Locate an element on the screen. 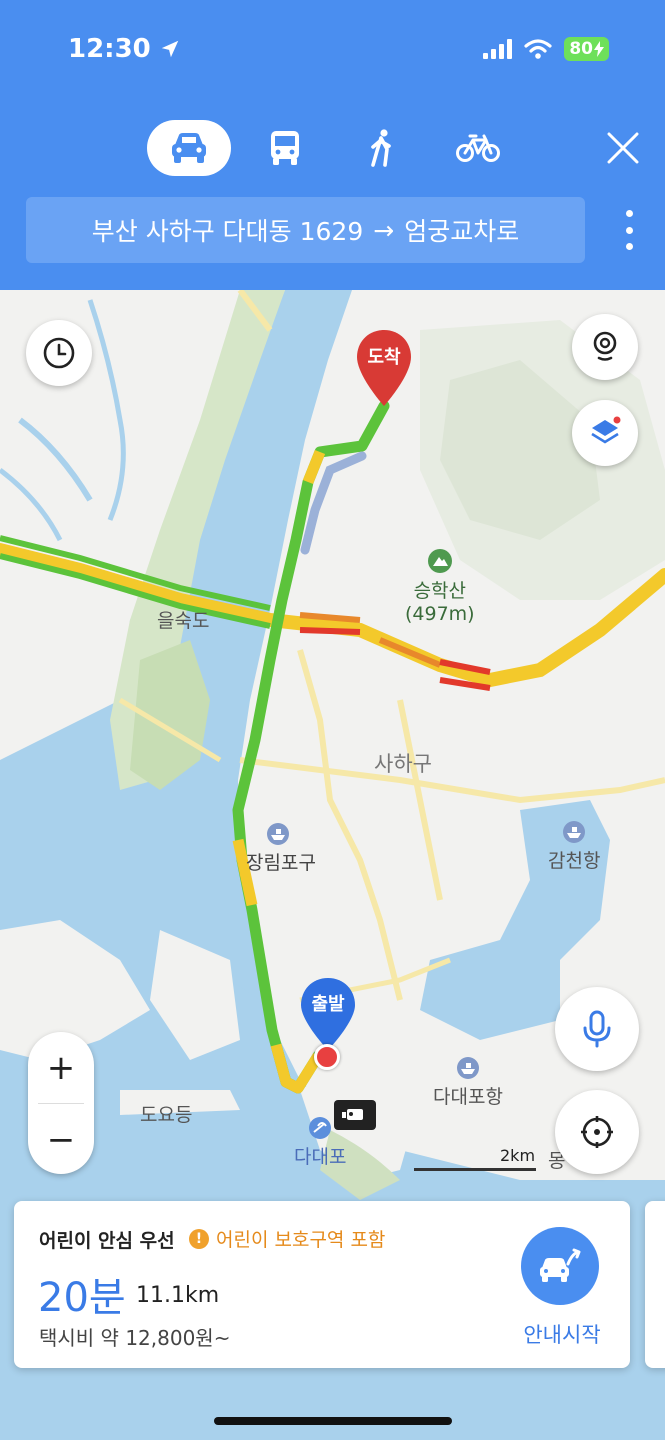  route-arrow: → is located at coordinates (384, 230).